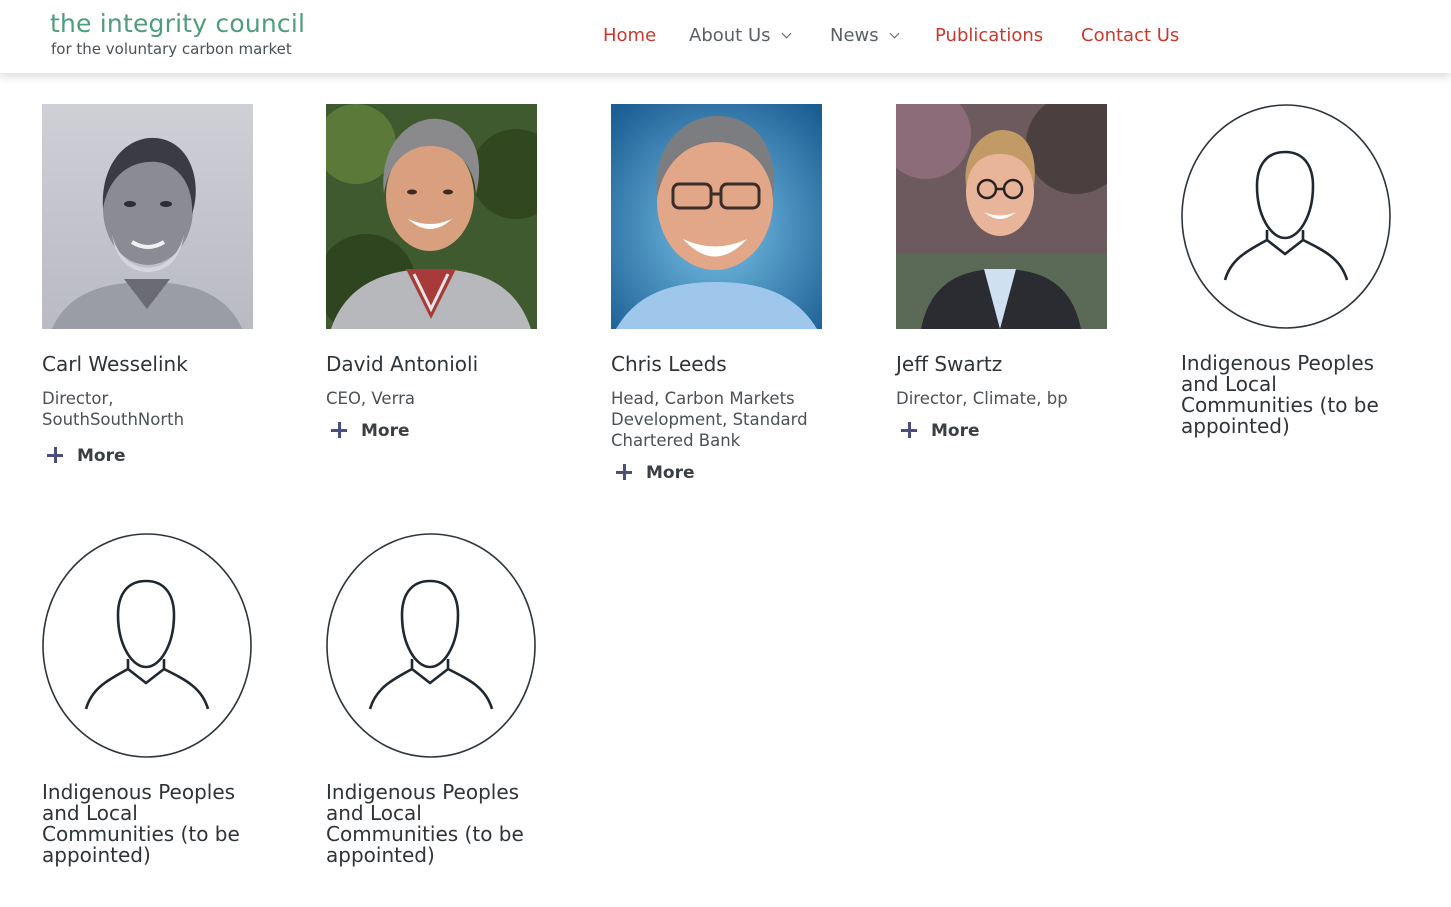 The width and height of the screenshot is (1451, 907). I want to click on portrait-carl, so click(147, 216).